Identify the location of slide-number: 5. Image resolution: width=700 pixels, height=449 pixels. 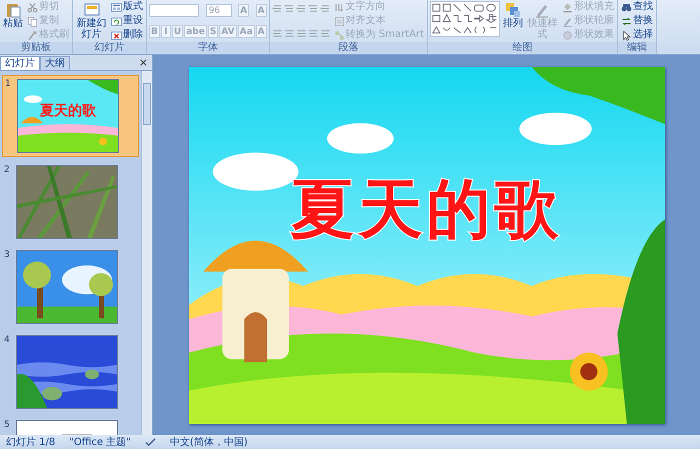
(7, 426).